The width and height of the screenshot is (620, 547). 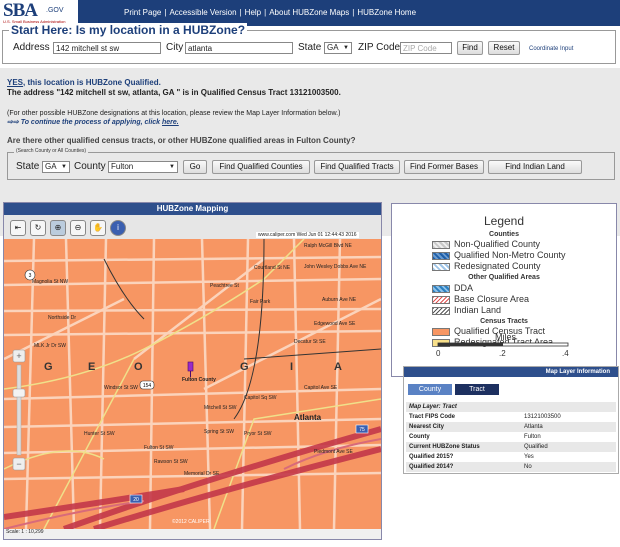 I want to click on zoom-in-icon: ⊕, so click(x=58, y=228).